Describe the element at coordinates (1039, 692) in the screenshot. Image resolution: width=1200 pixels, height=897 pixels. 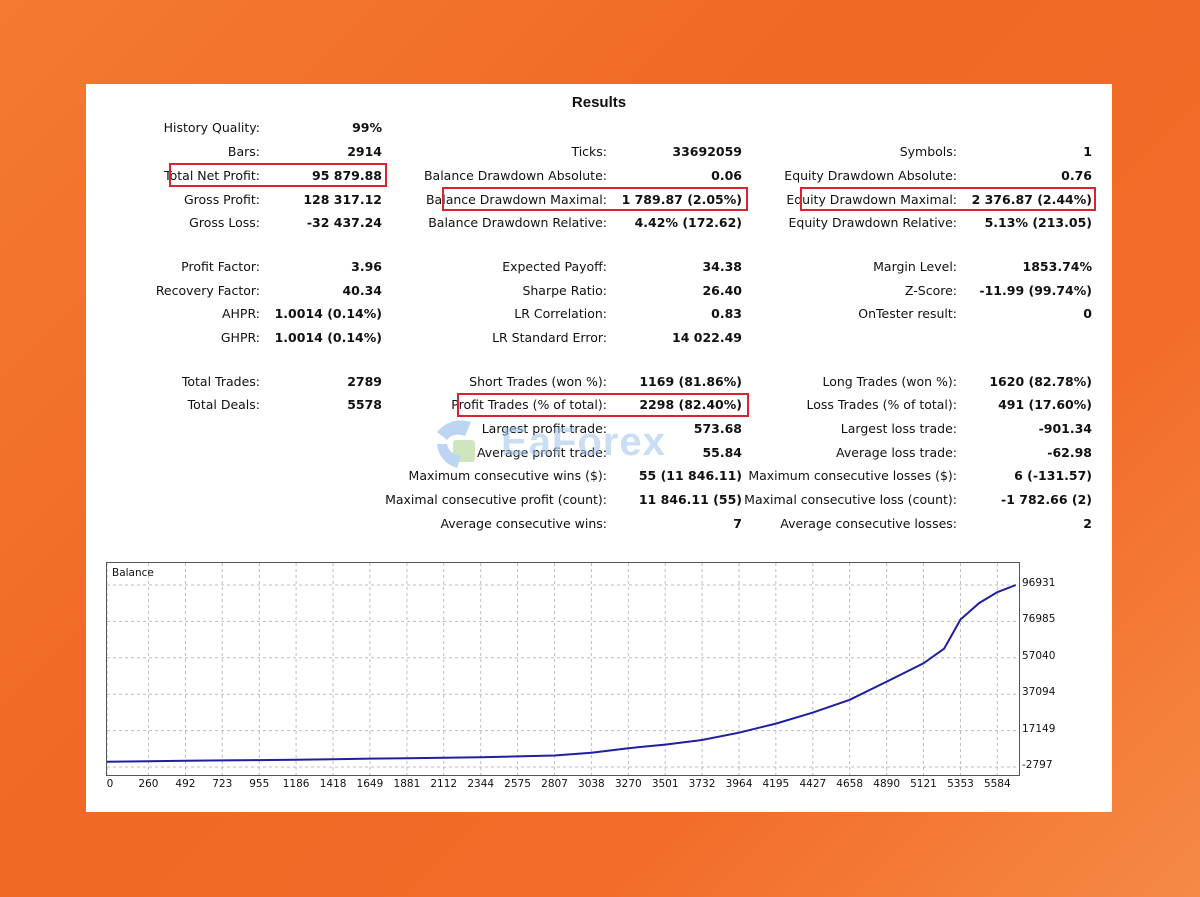
I see `y-tick-label: 37094` at that location.